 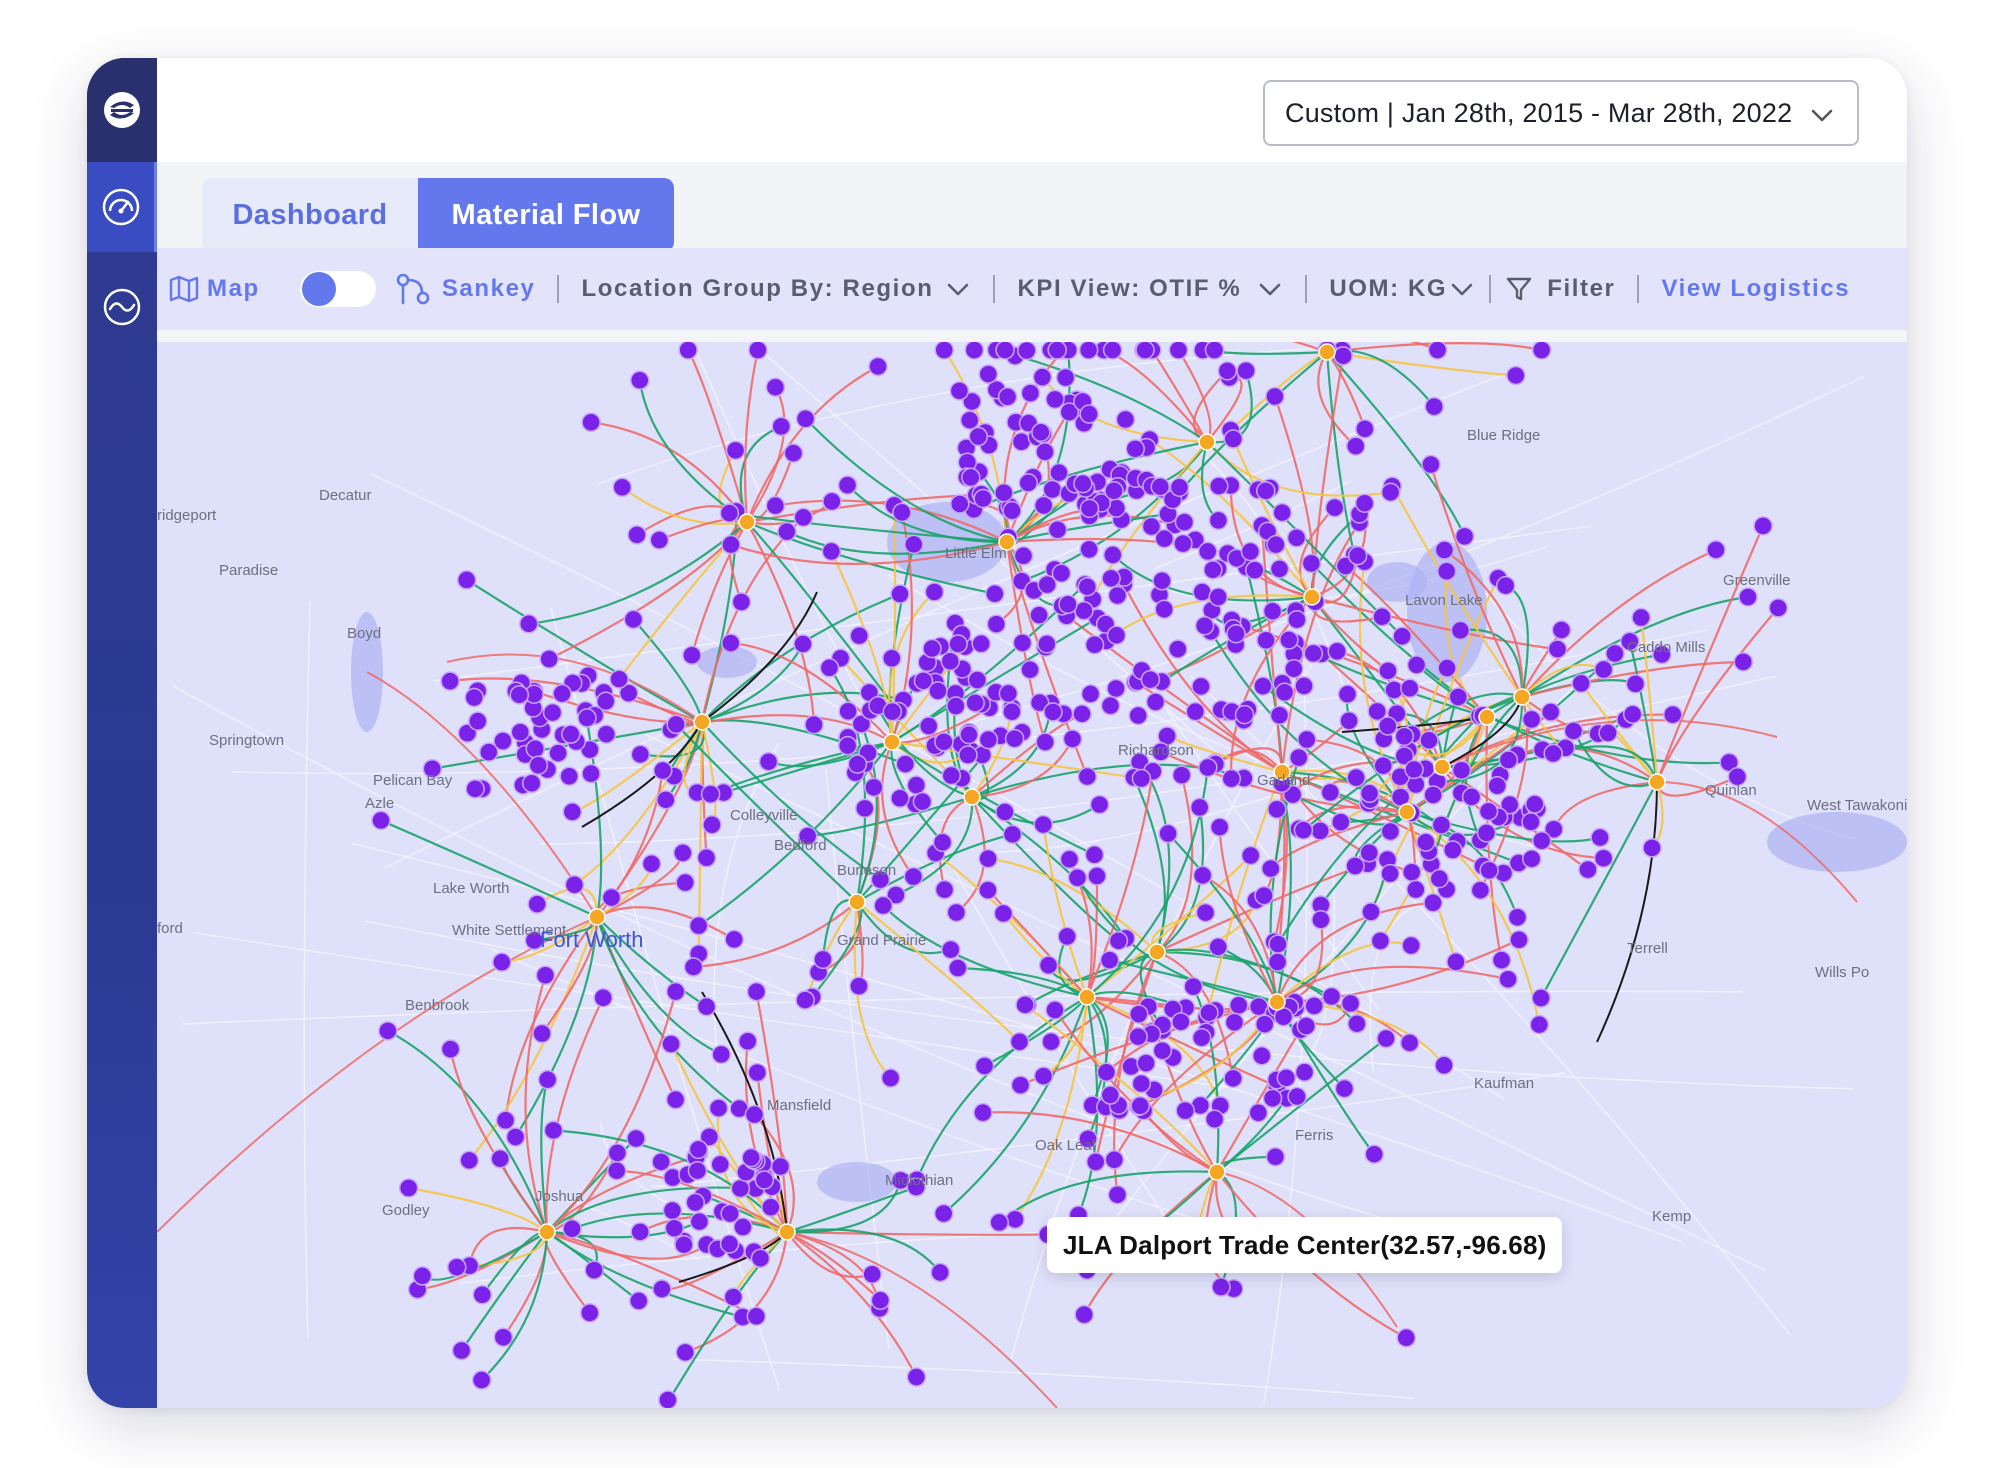 What do you see at coordinates (214, 289) in the screenshot?
I see `map-view-button: Map` at bounding box center [214, 289].